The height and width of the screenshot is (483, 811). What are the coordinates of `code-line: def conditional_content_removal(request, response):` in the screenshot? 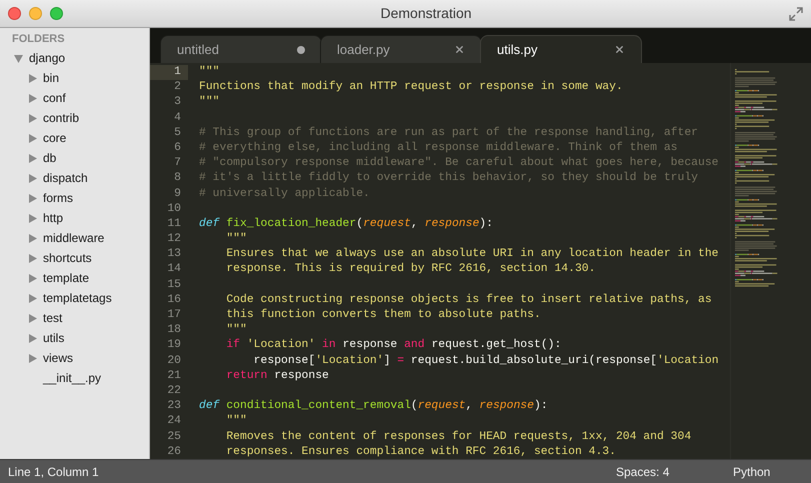 It's located at (373, 406).